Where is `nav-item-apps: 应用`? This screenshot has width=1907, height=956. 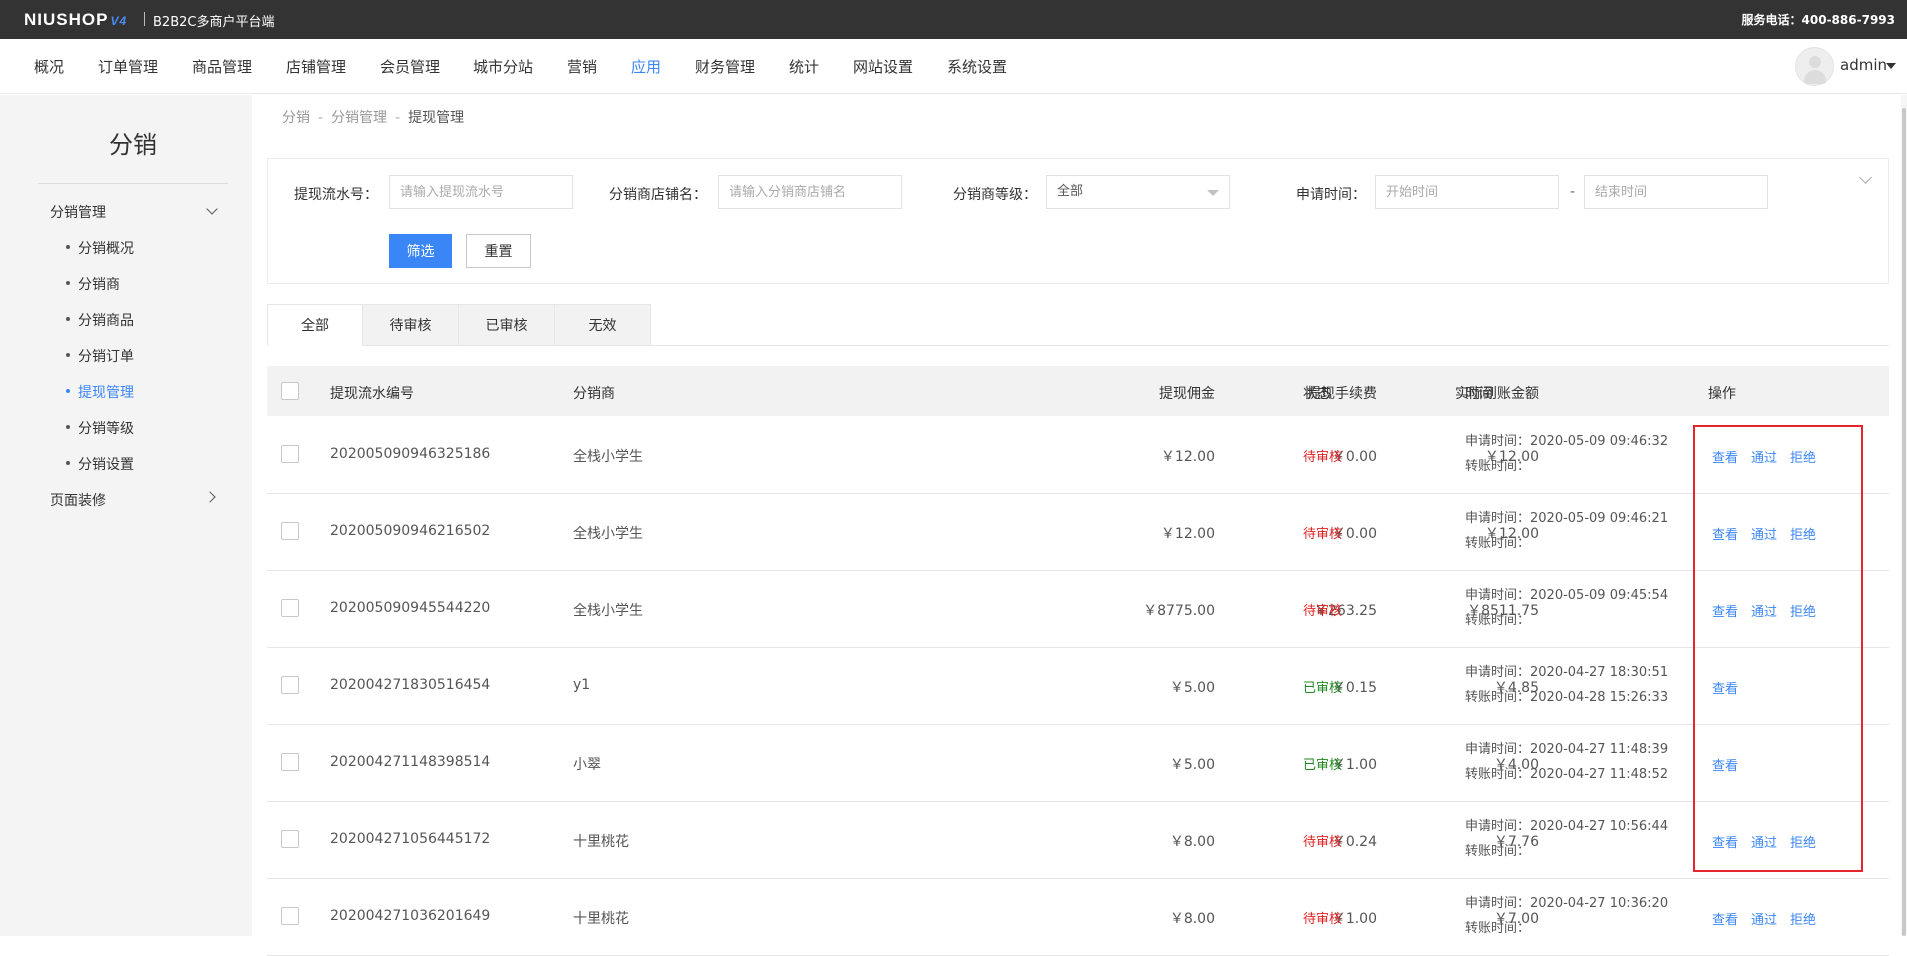 nav-item-apps: 应用 is located at coordinates (646, 66).